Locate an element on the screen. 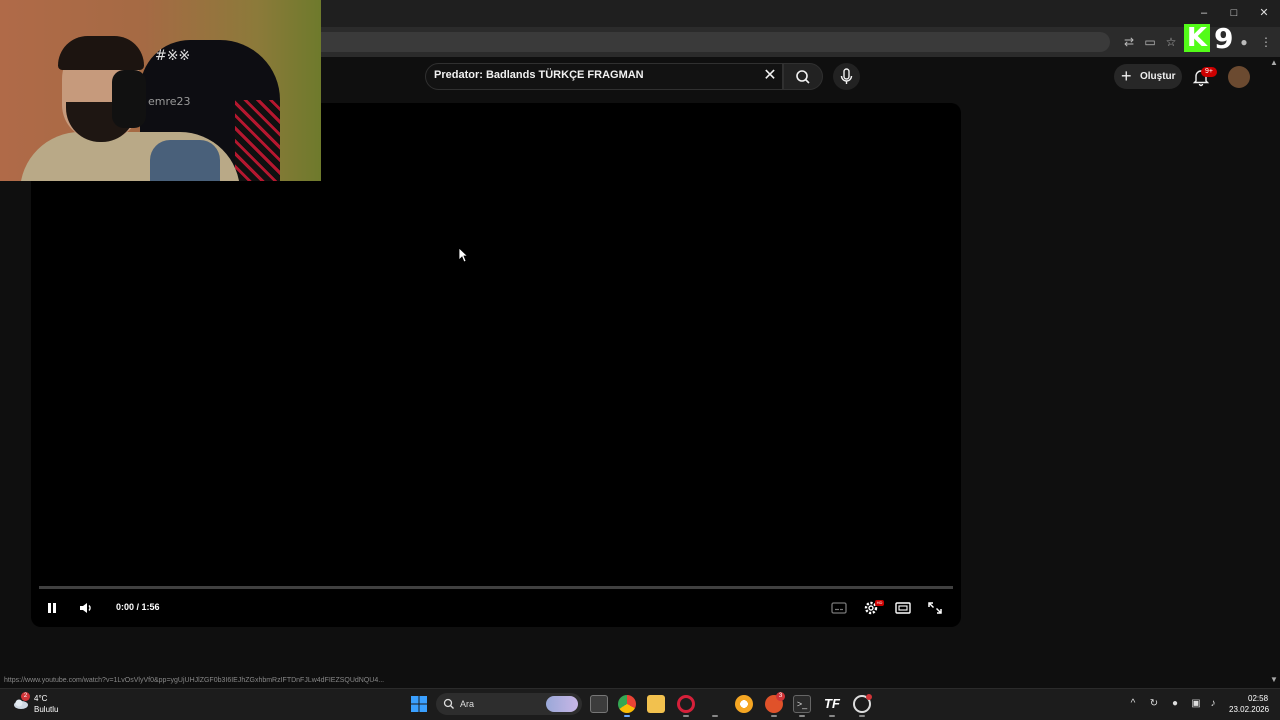  steam-running-indicator is located at coordinates (862, 716).